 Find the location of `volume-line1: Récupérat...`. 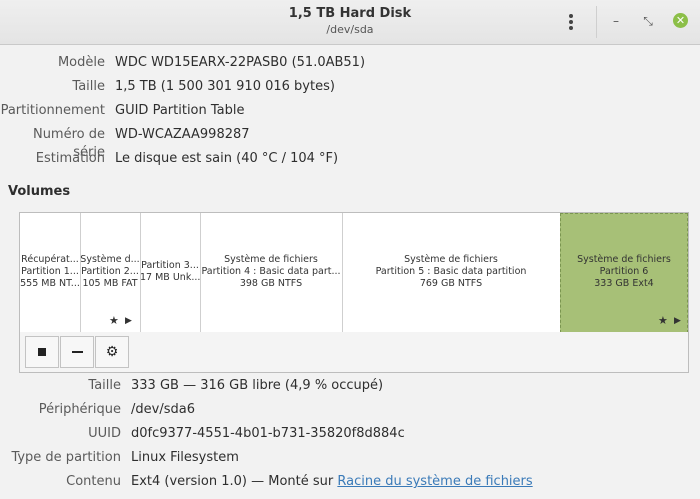

volume-line1: Récupérat... is located at coordinates (50, 259).